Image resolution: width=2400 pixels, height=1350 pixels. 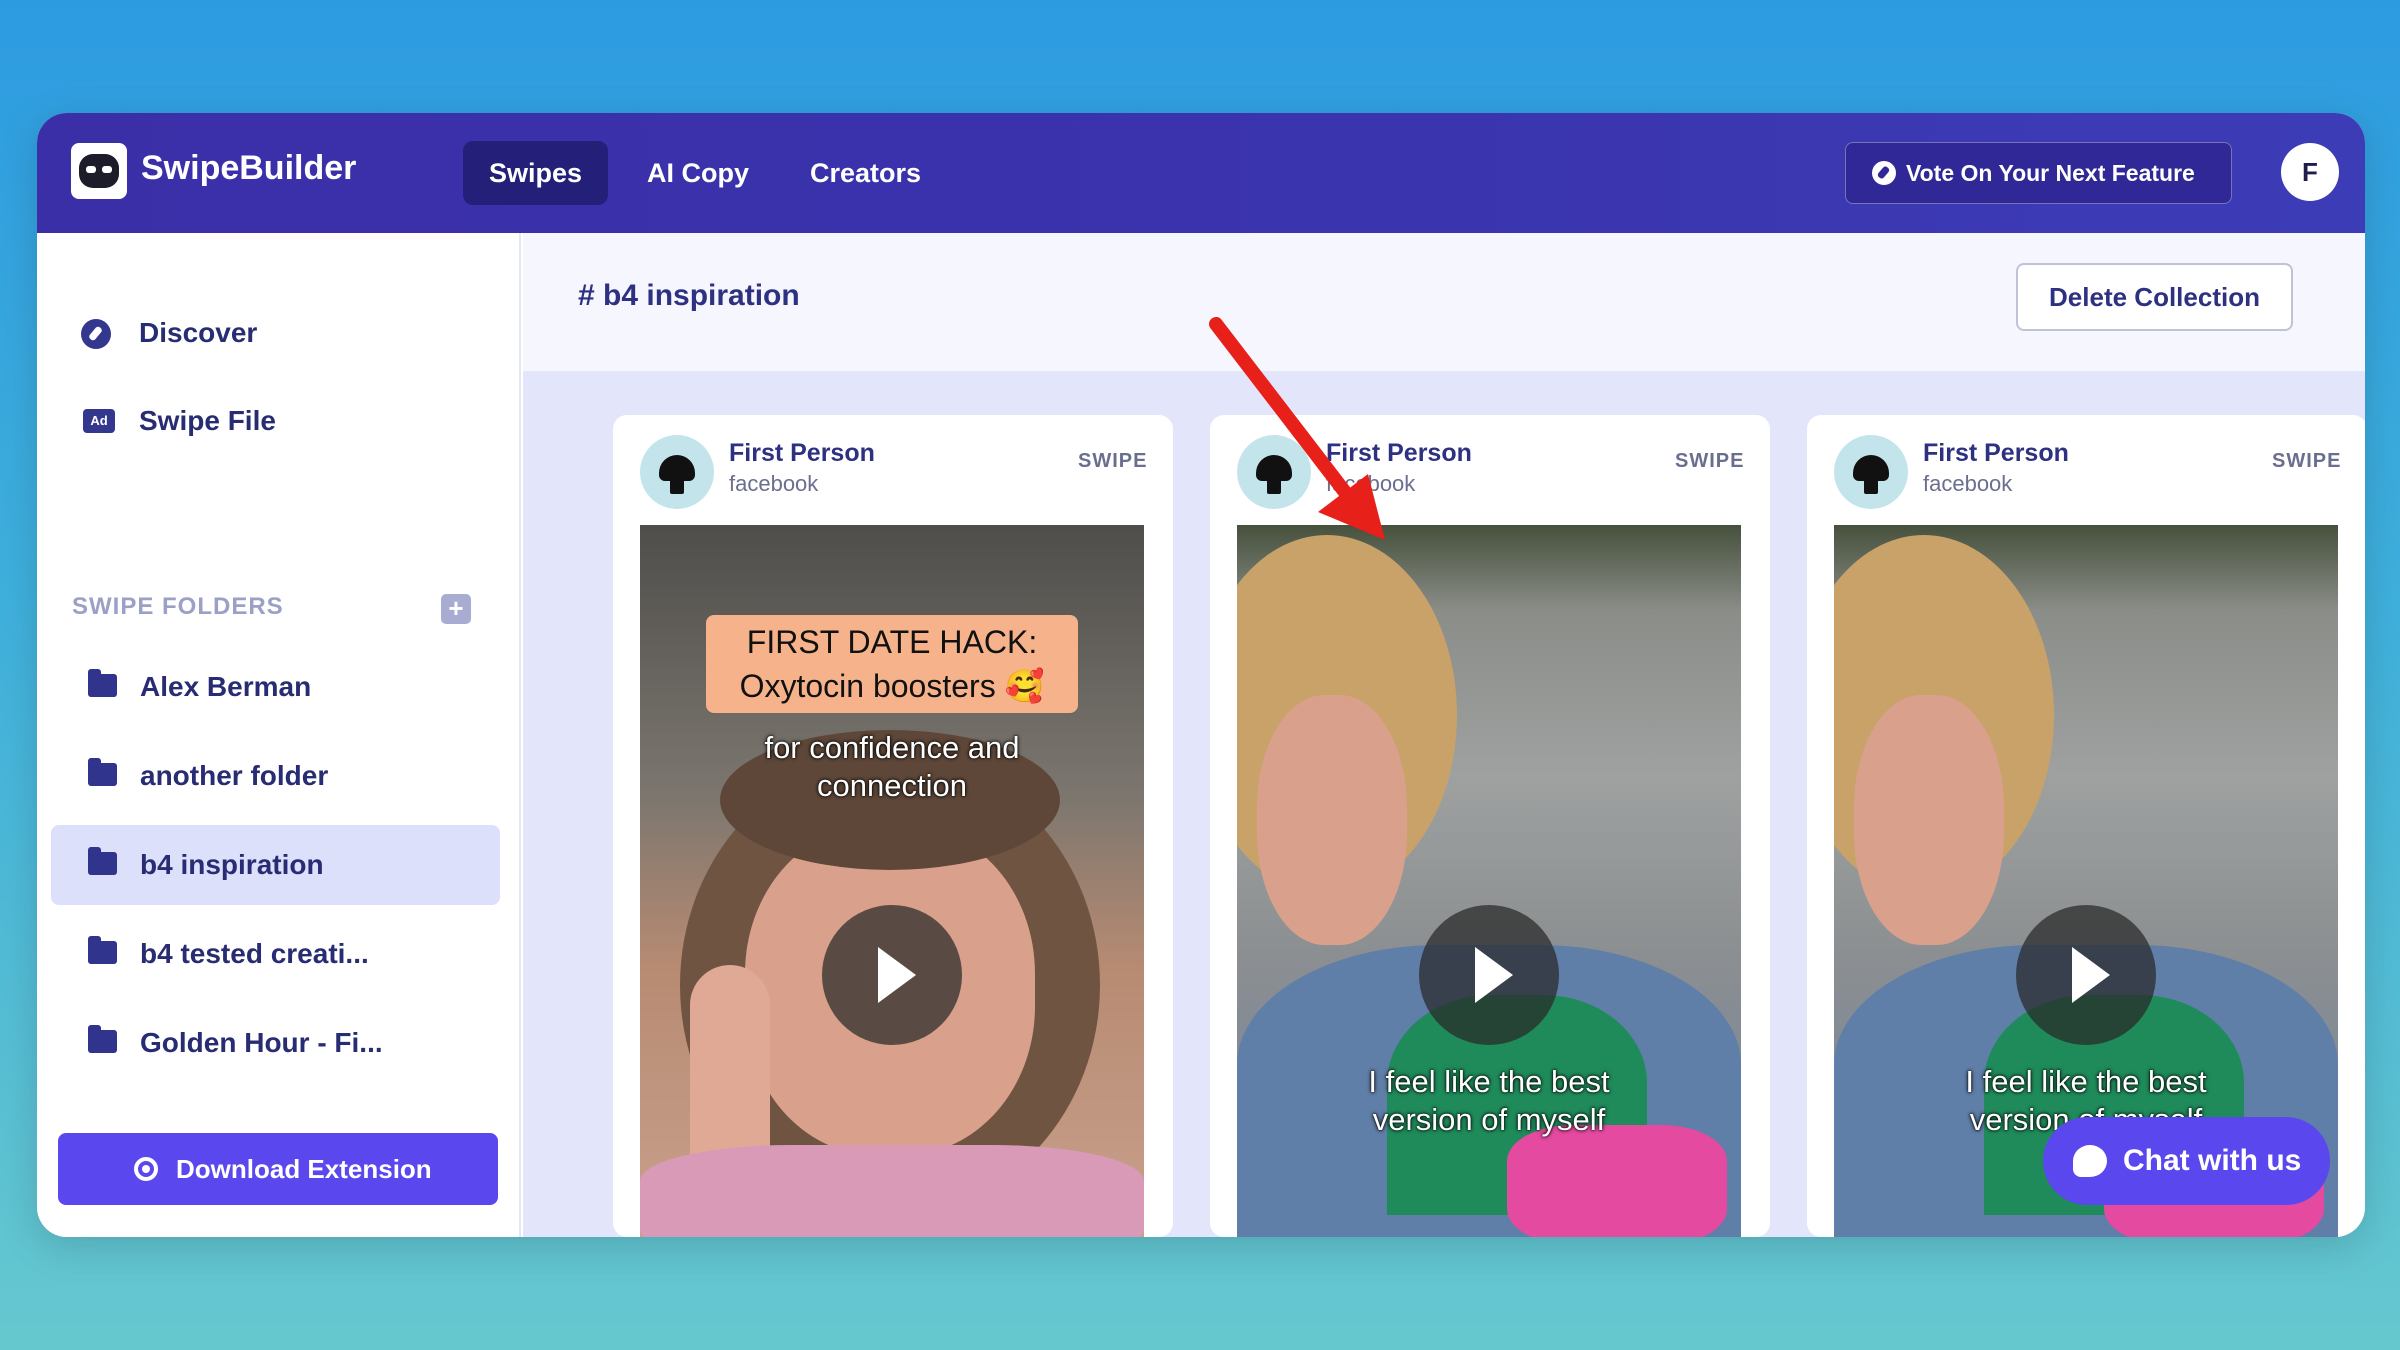 I want to click on logo-icon, so click(x=99, y=171).